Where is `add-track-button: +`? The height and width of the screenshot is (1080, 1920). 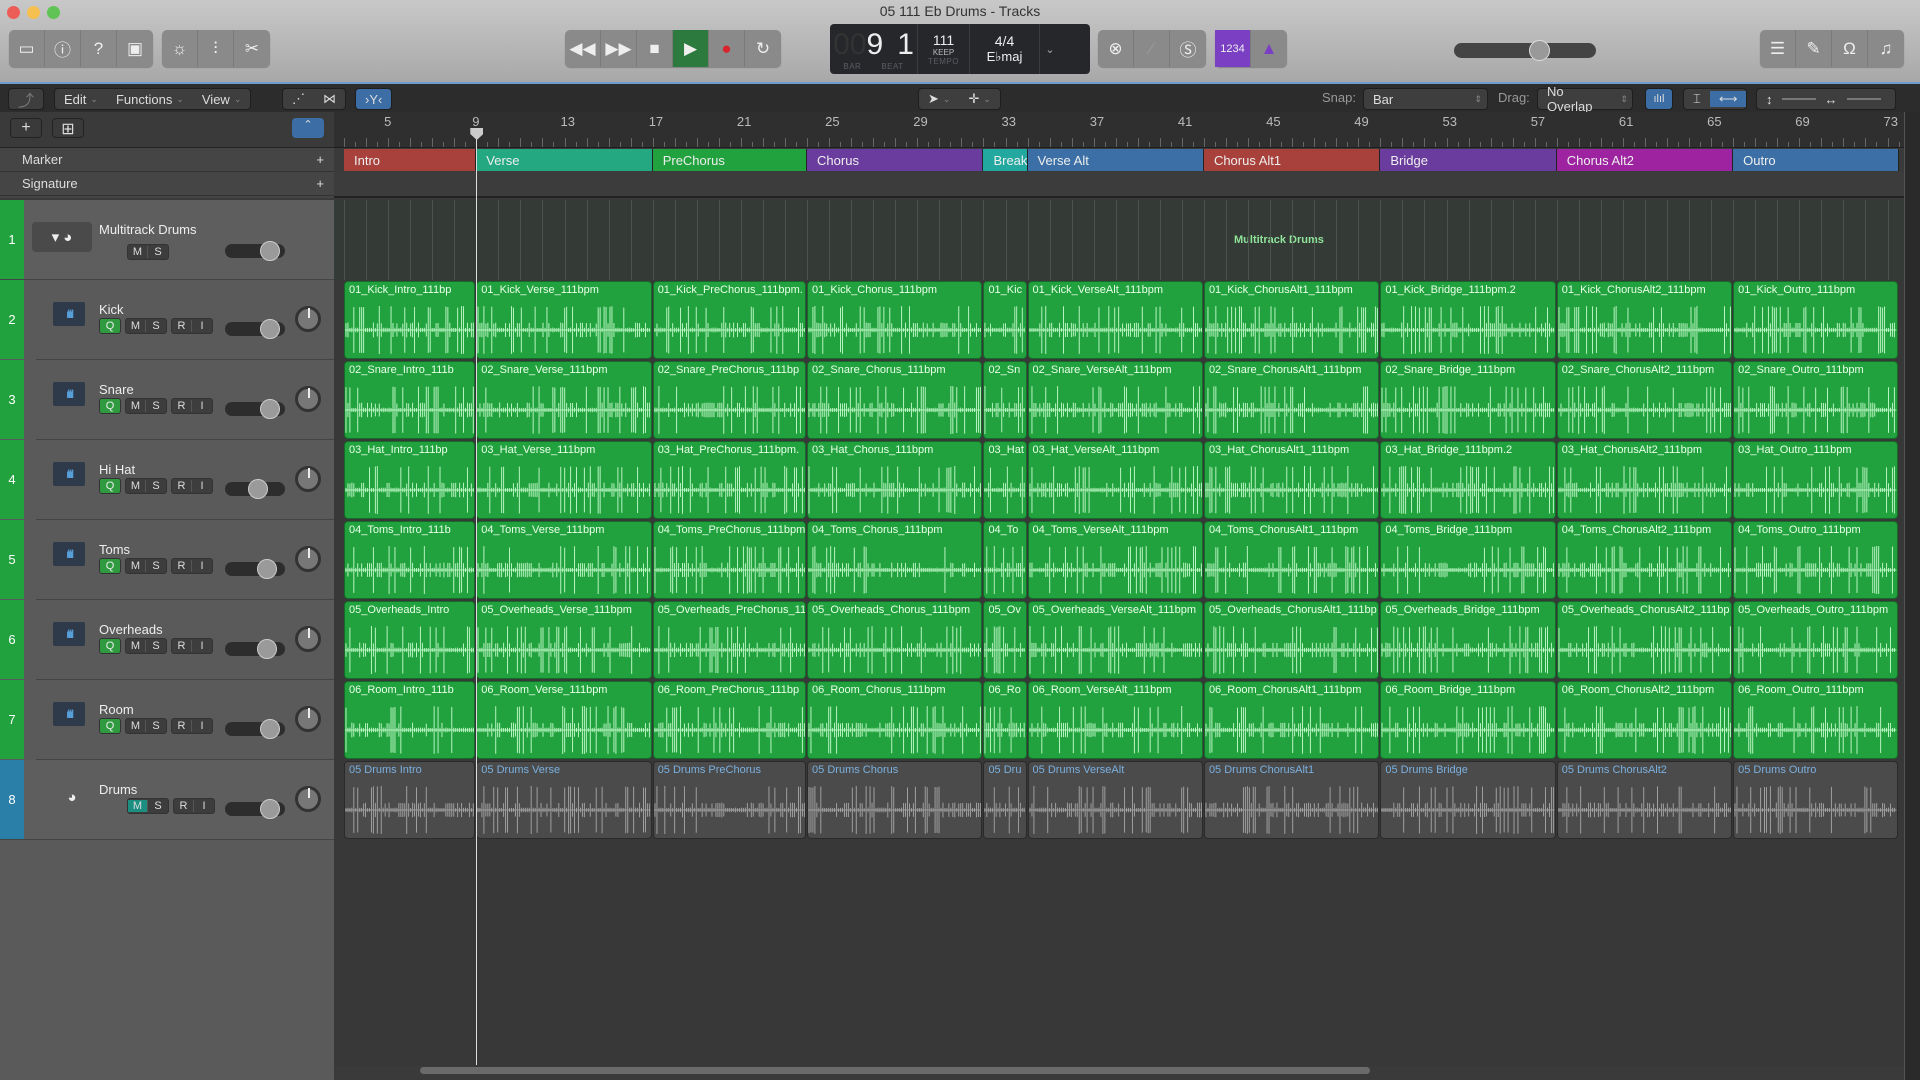
add-track-button: + is located at coordinates (26, 128).